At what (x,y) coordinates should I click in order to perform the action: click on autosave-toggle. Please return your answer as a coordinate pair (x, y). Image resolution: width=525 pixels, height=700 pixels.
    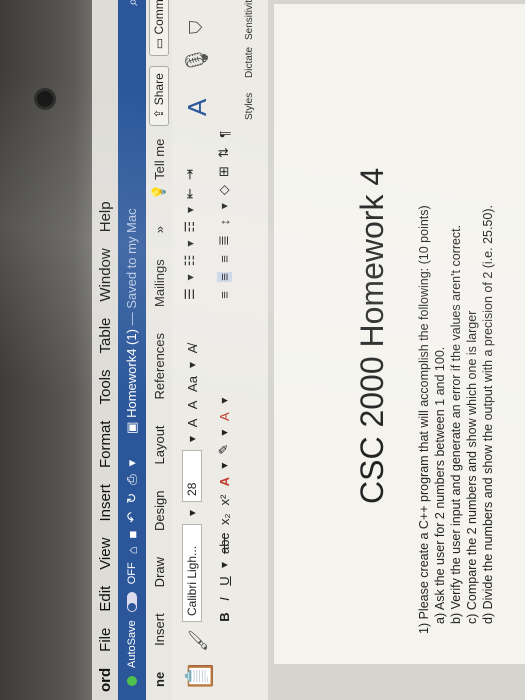
    Looking at the image, I should click on (132, 602).